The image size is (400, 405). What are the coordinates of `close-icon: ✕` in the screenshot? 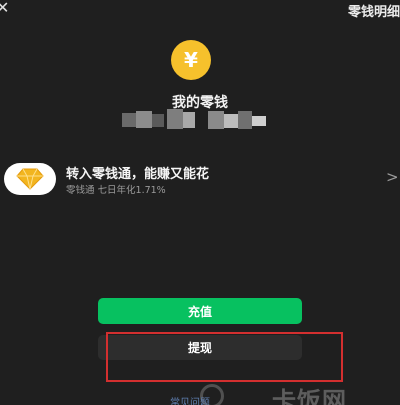 It's located at (4, 8).